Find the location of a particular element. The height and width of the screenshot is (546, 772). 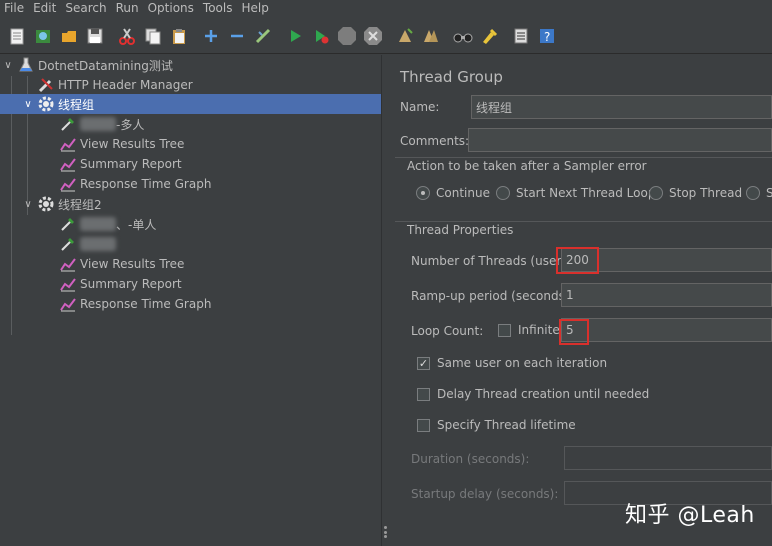

copy-icon is located at coordinates (153, 36).